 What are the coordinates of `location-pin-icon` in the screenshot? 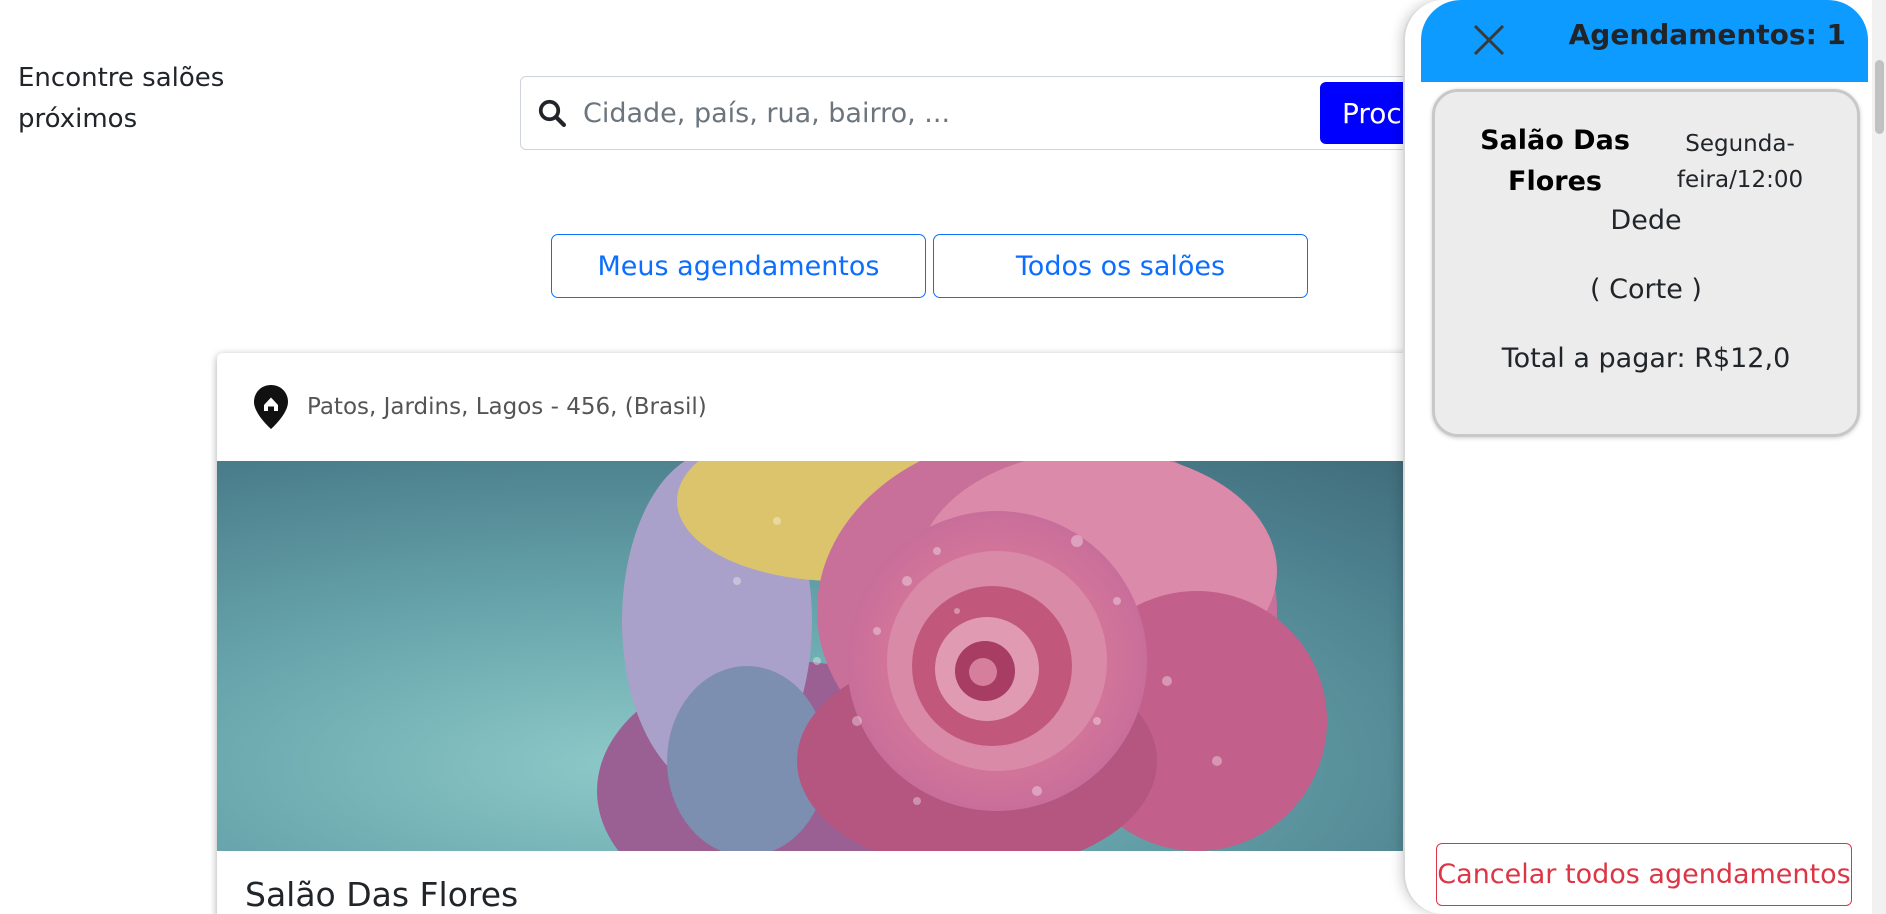 It's located at (271, 407).